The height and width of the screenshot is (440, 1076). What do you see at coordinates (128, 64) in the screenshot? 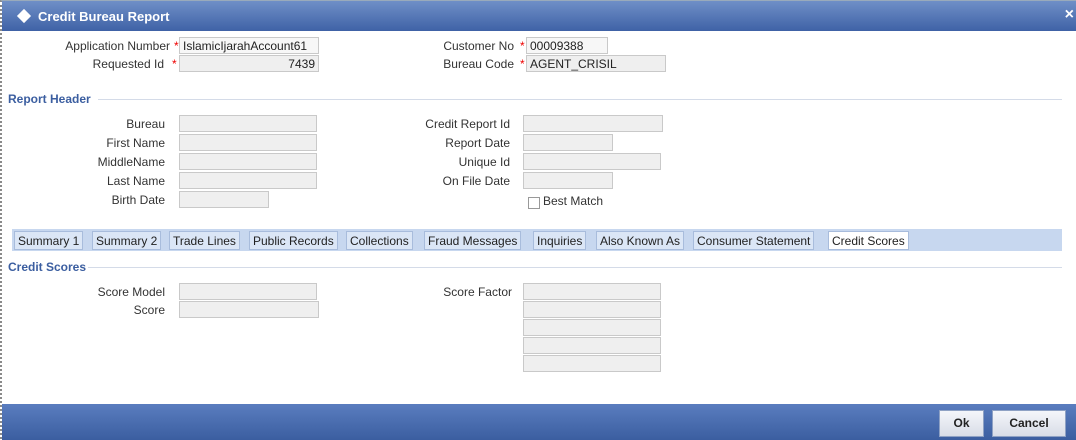
I see `requested-id-label: Requested Id` at bounding box center [128, 64].